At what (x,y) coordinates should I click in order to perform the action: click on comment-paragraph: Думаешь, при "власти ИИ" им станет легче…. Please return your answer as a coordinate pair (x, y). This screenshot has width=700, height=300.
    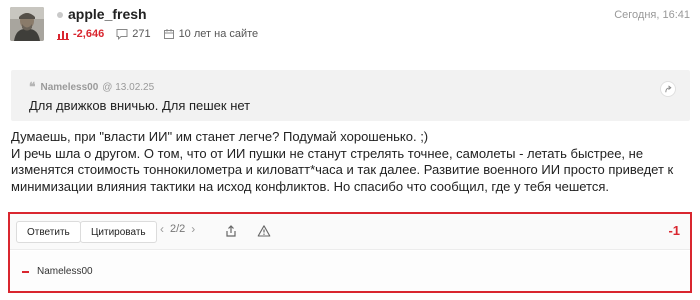
    Looking at the image, I should click on (220, 136).